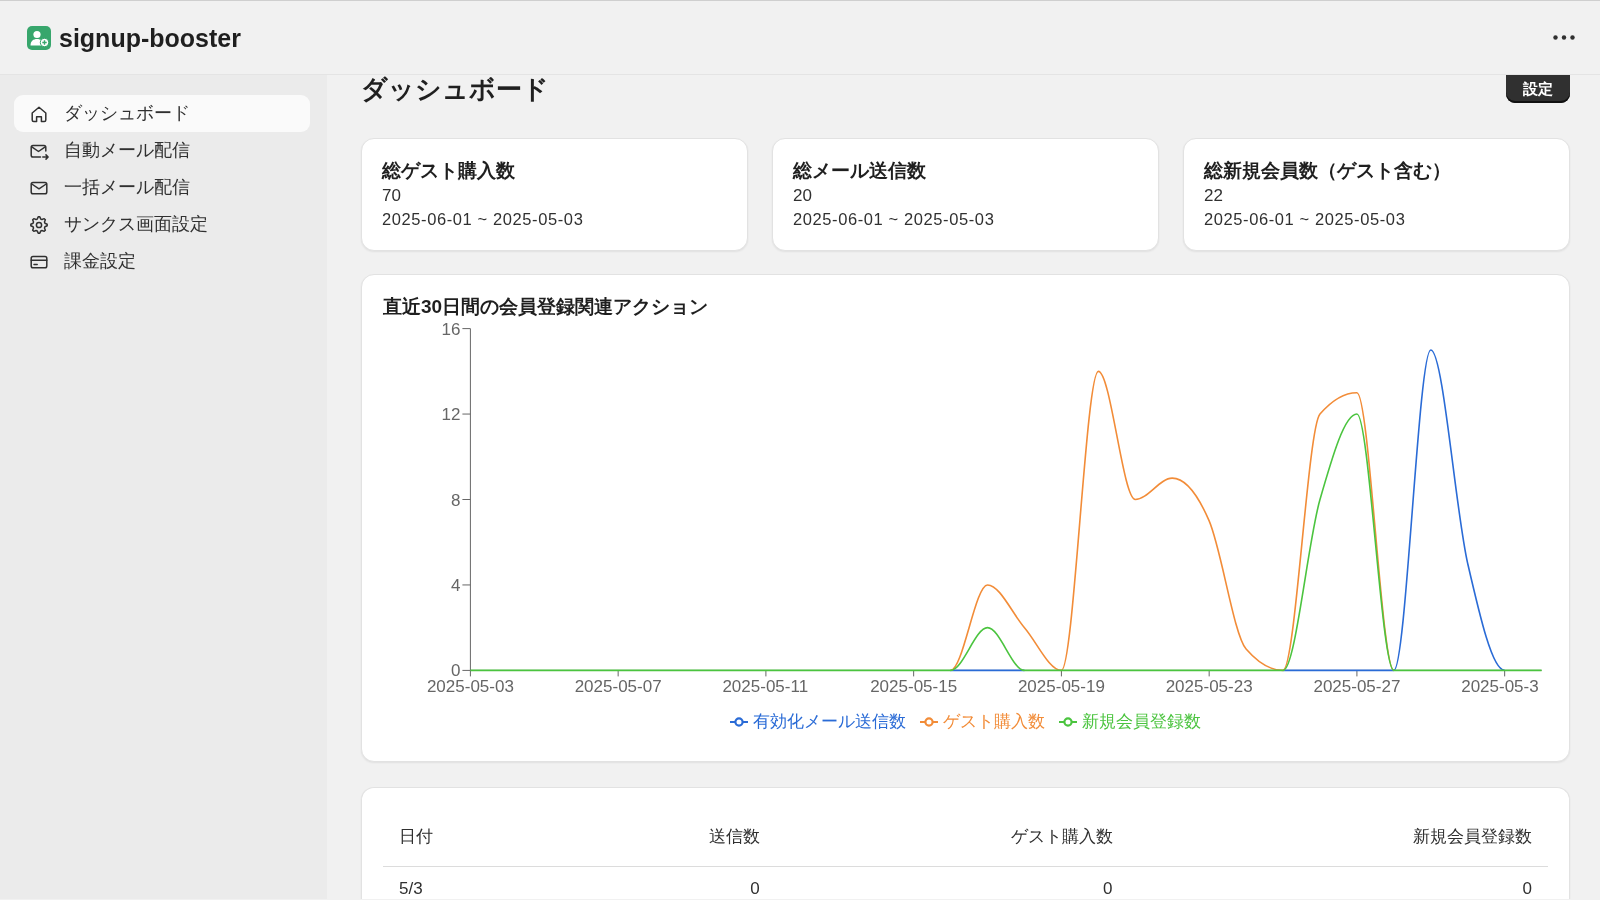  I want to click on stat-title: 総新規会員数（ゲスト含む）, so click(1328, 171).